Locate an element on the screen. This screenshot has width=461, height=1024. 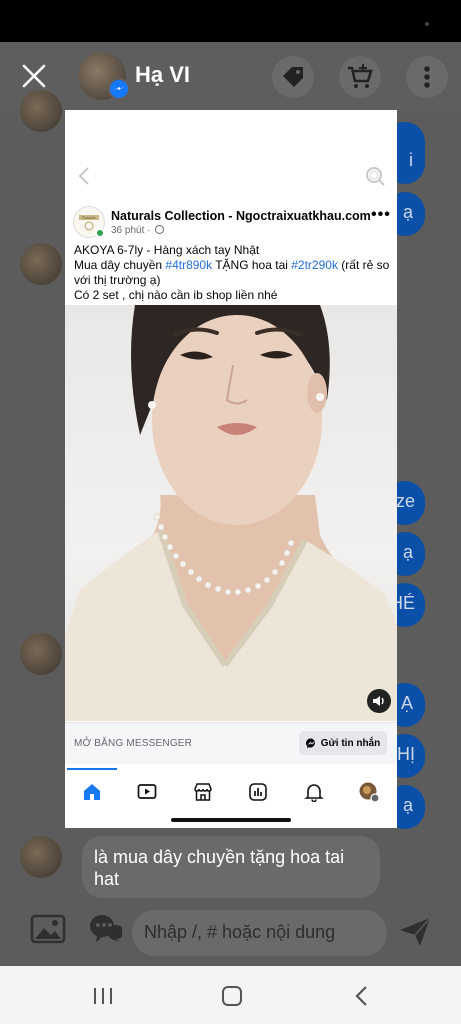
volume-icon is located at coordinates (378, 701).